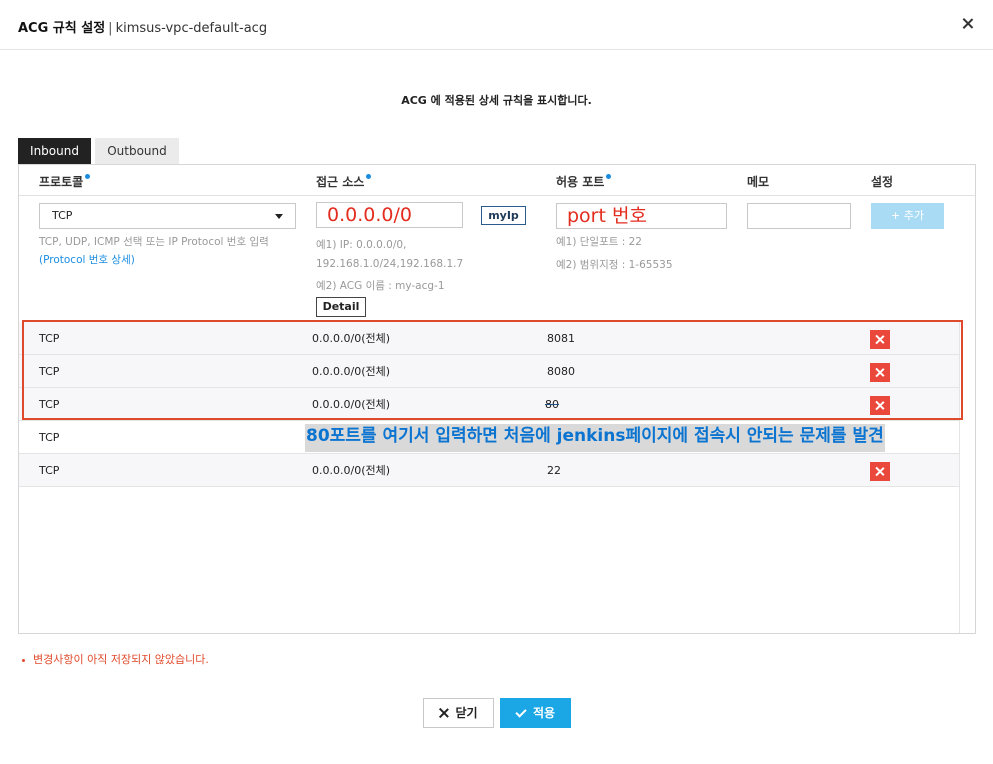 The height and width of the screenshot is (764, 993). Describe the element at coordinates (62, 215) in the screenshot. I see `protocol-select-value: TCP` at that location.